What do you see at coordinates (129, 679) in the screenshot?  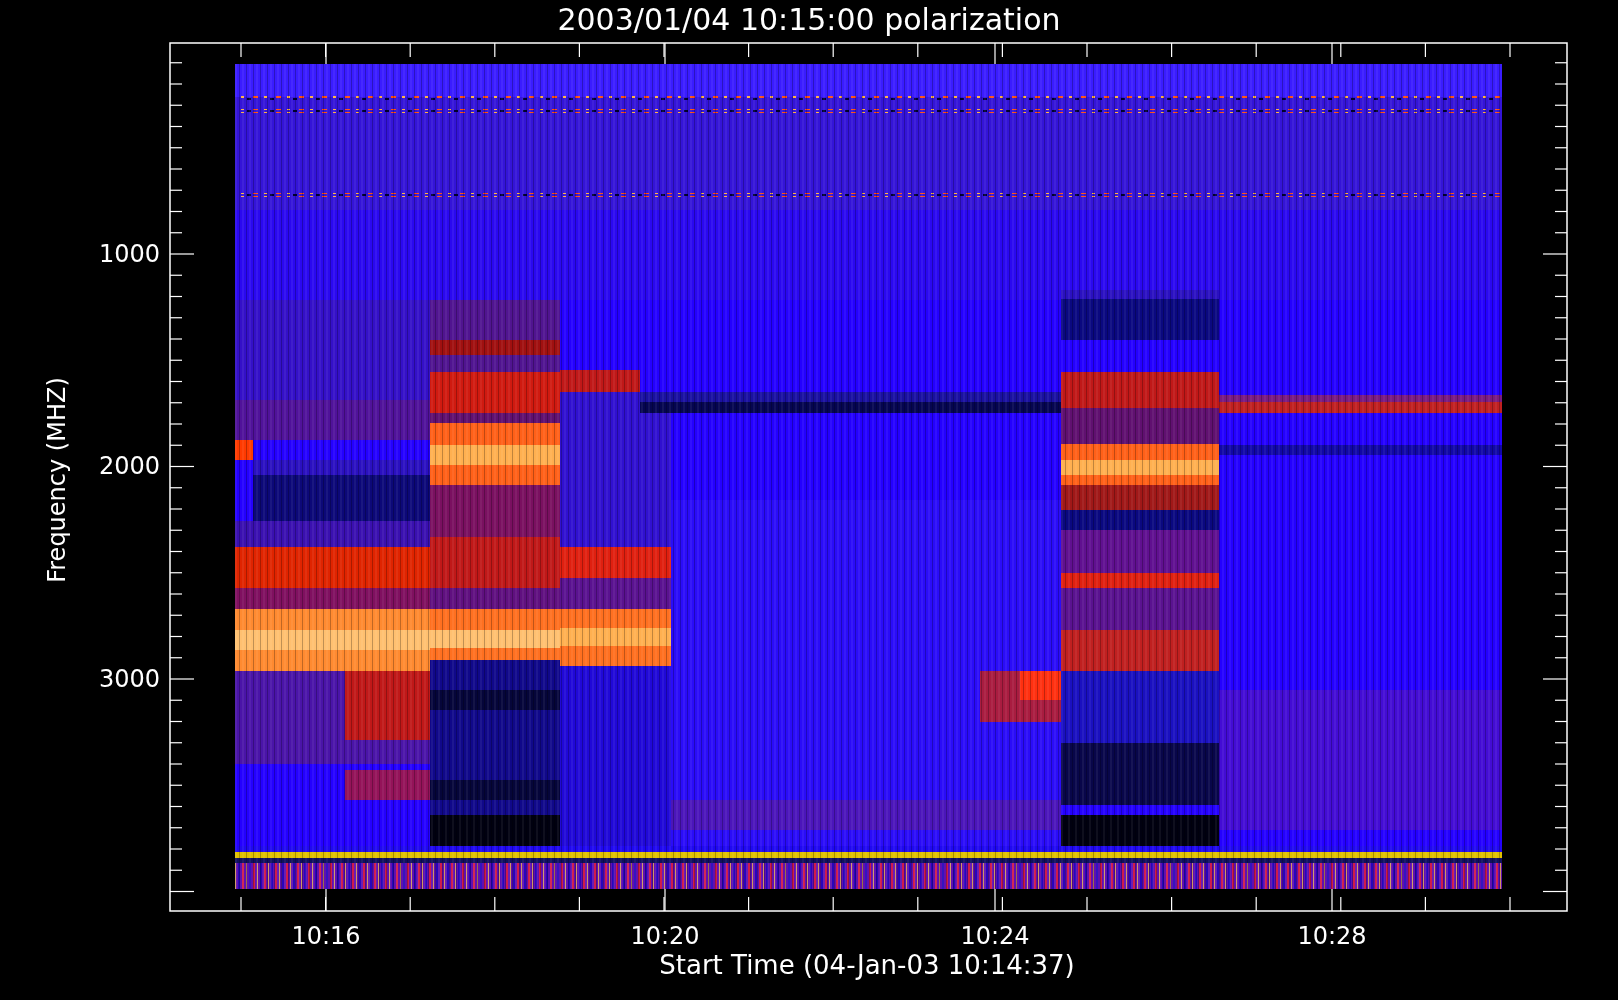 I see `y-tick-label: 3000` at bounding box center [129, 679].